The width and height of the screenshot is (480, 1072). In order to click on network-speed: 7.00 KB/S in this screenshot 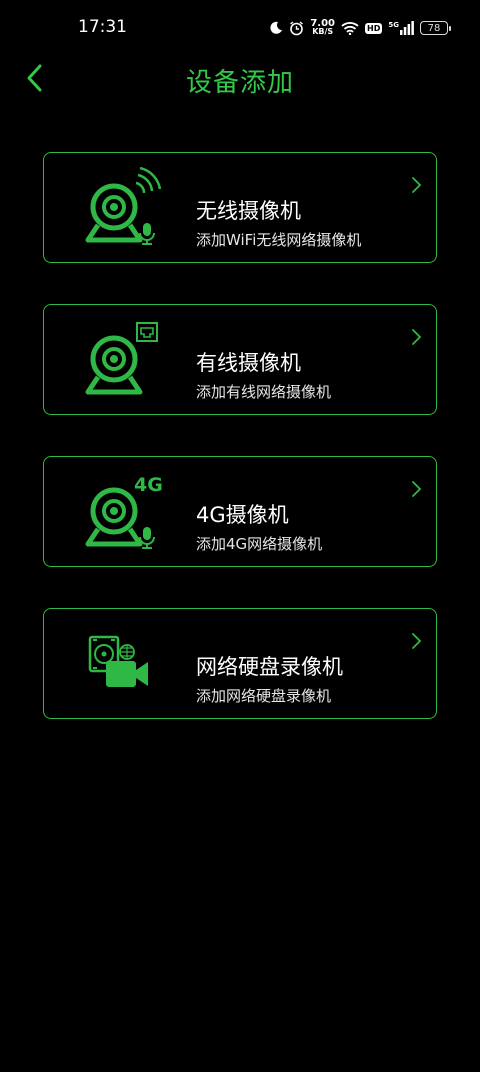, I will do `click(322, 27)`.